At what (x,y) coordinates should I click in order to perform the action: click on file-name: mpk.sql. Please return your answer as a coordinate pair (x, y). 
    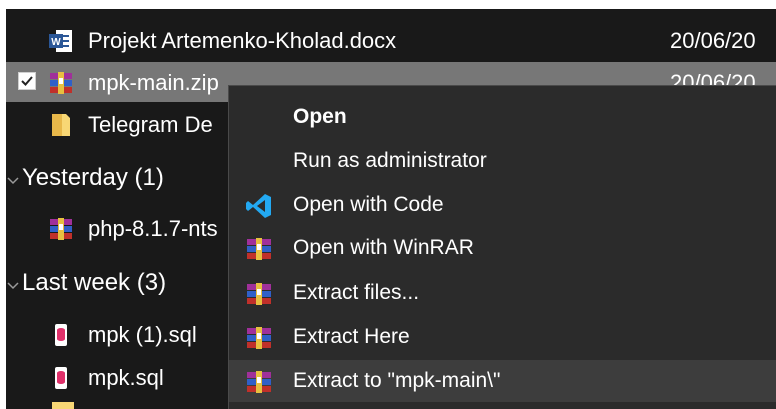
    Looking at the image, I should click on (126, 377).